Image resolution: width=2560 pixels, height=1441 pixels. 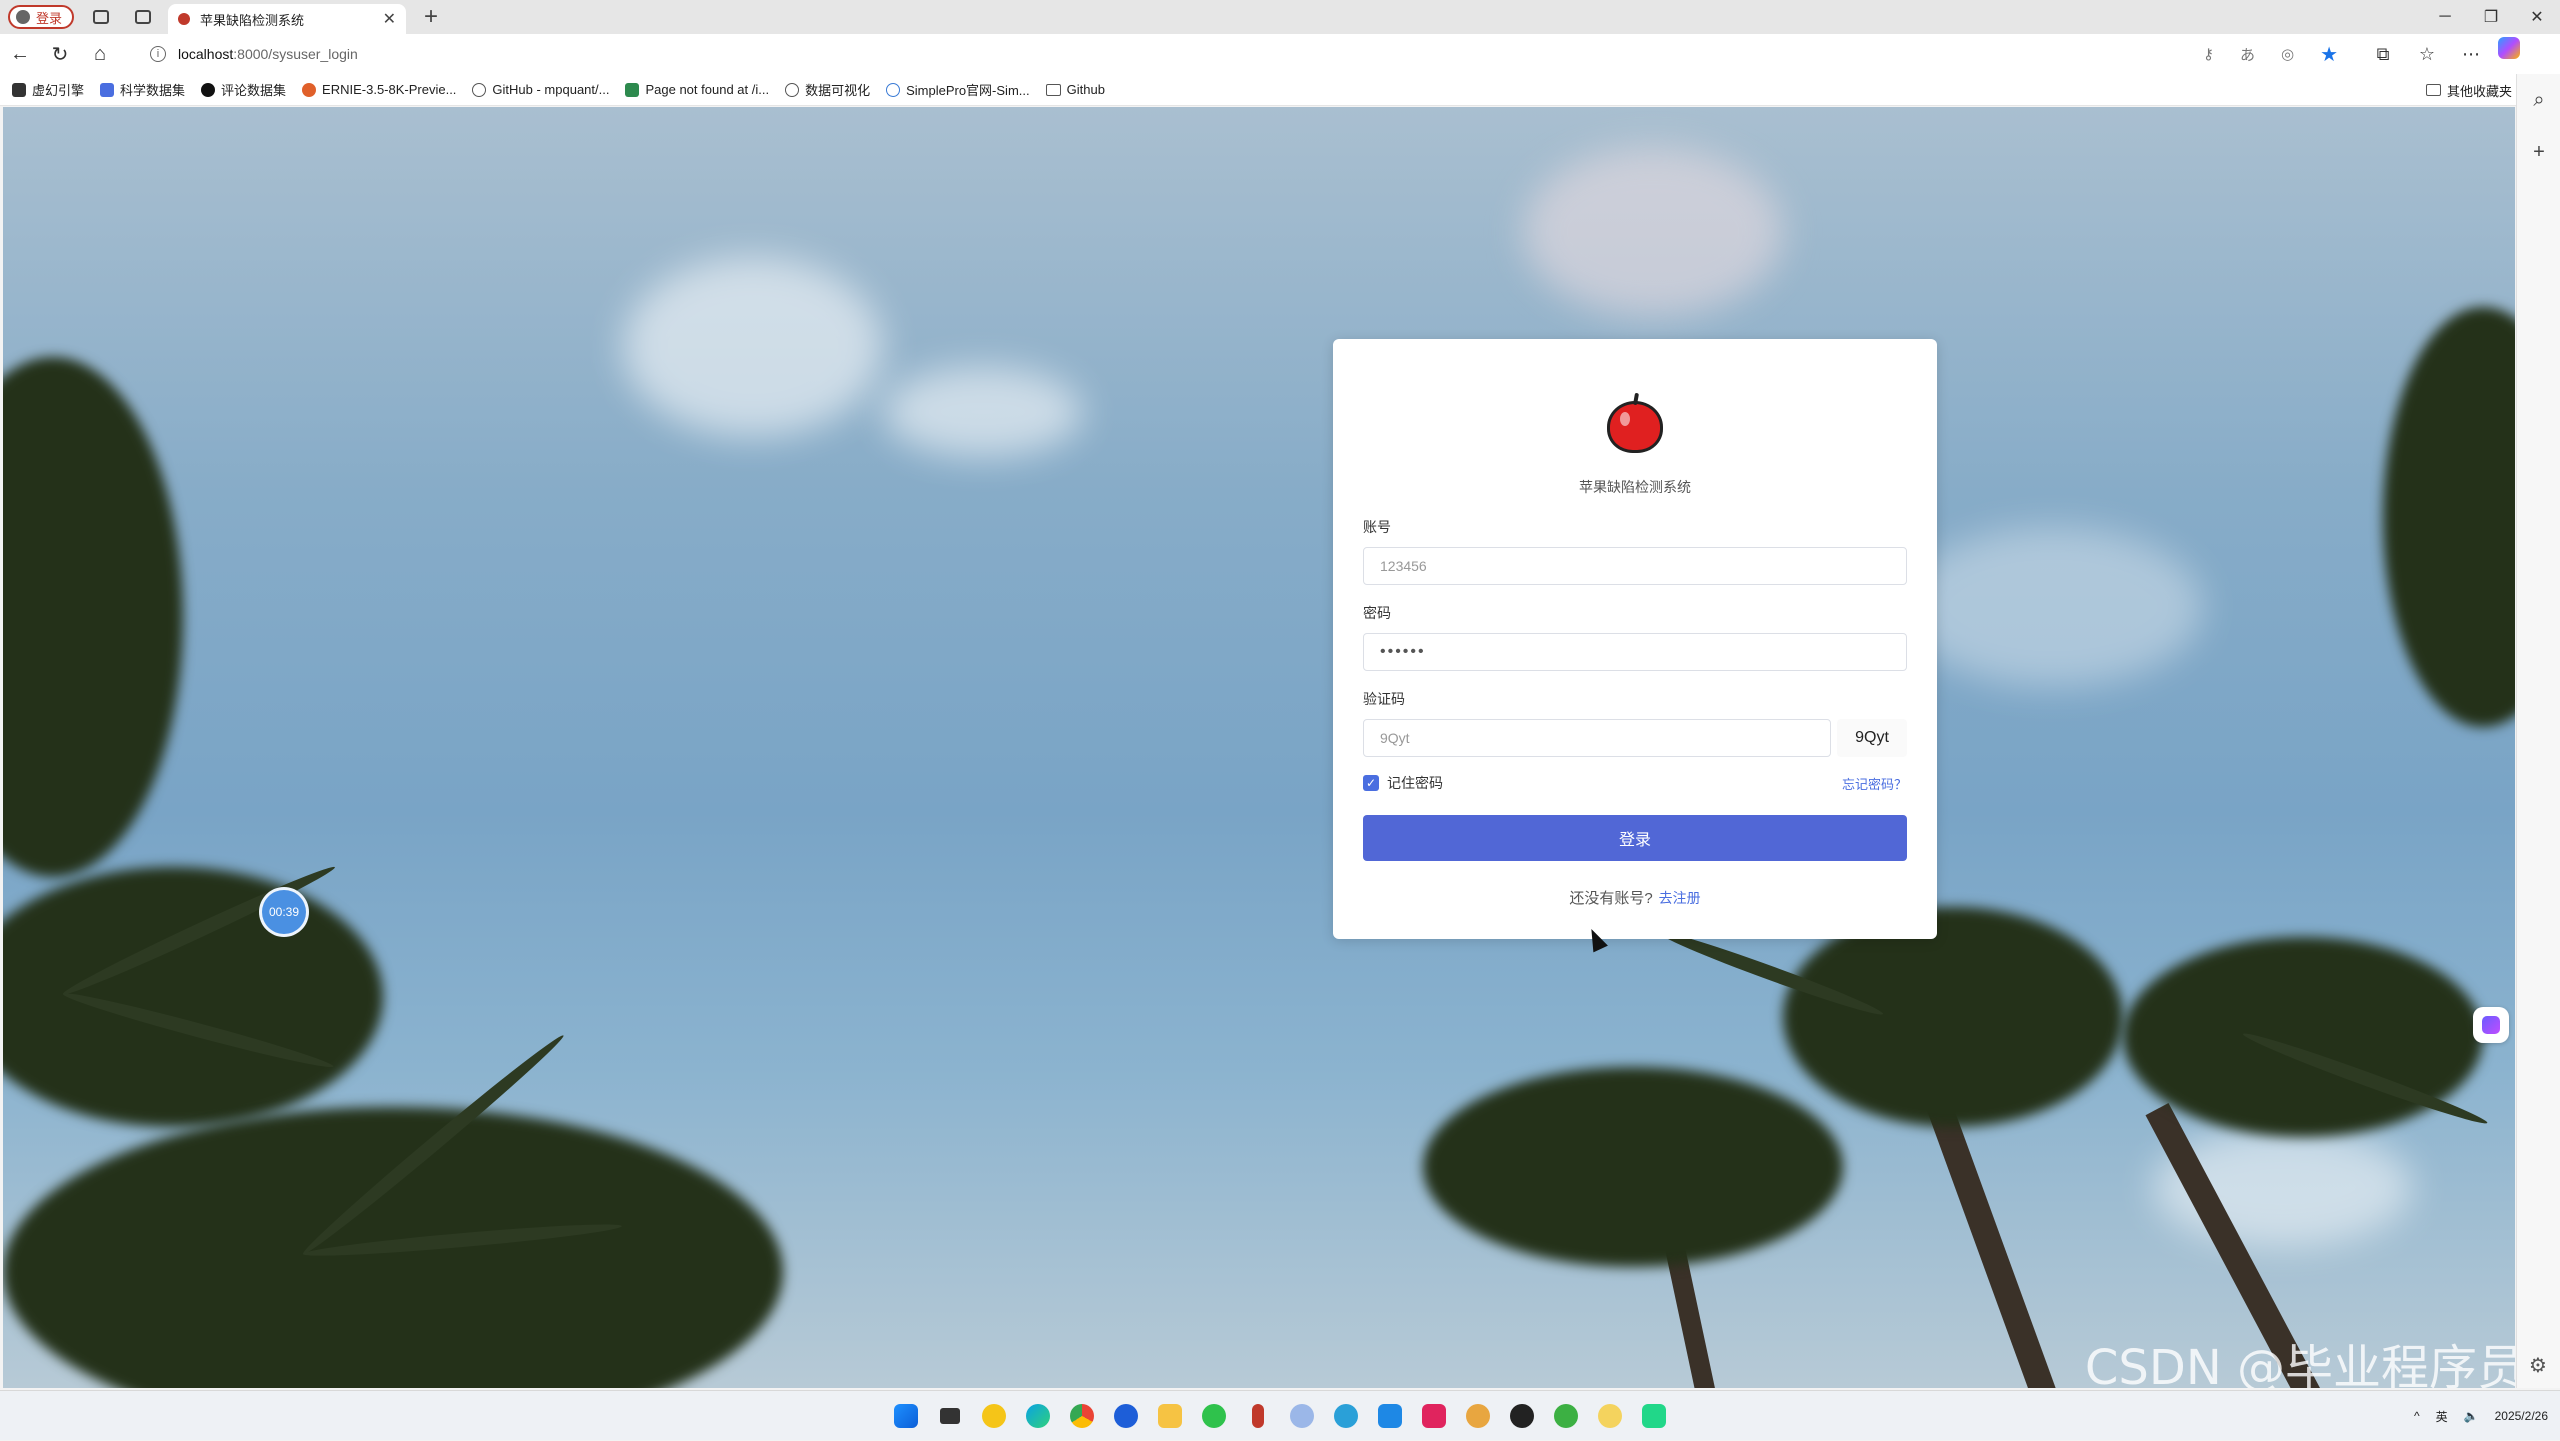 I want to click on task-view-icon, so click(x=950, y=1416).